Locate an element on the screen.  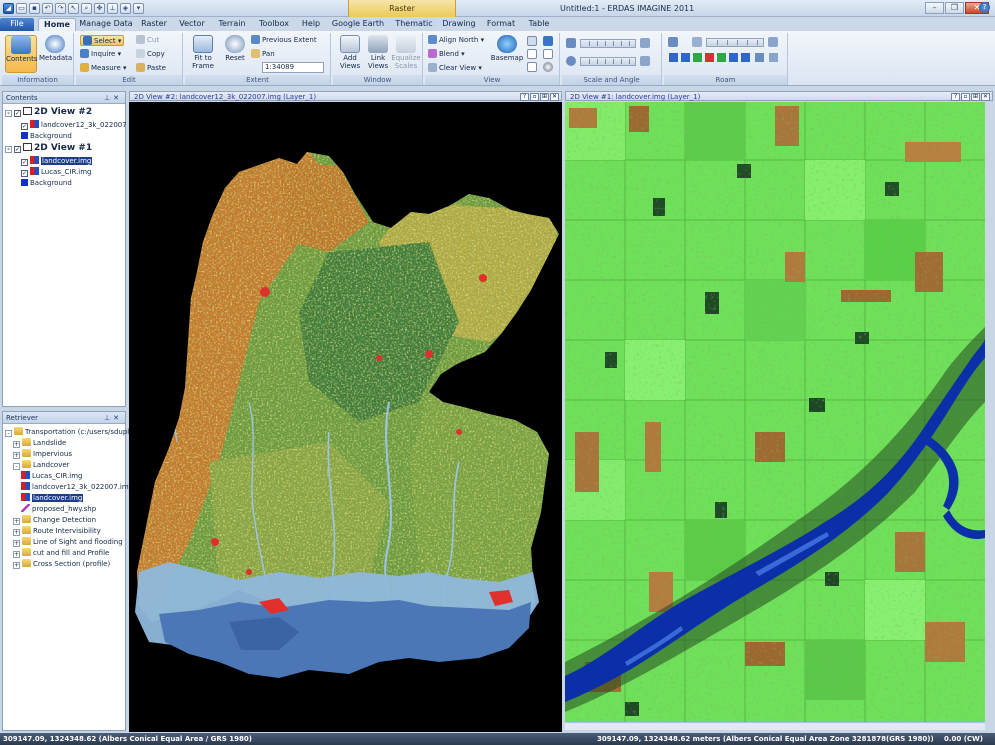
roam-mode-icon is located at coordinates (673, 42).